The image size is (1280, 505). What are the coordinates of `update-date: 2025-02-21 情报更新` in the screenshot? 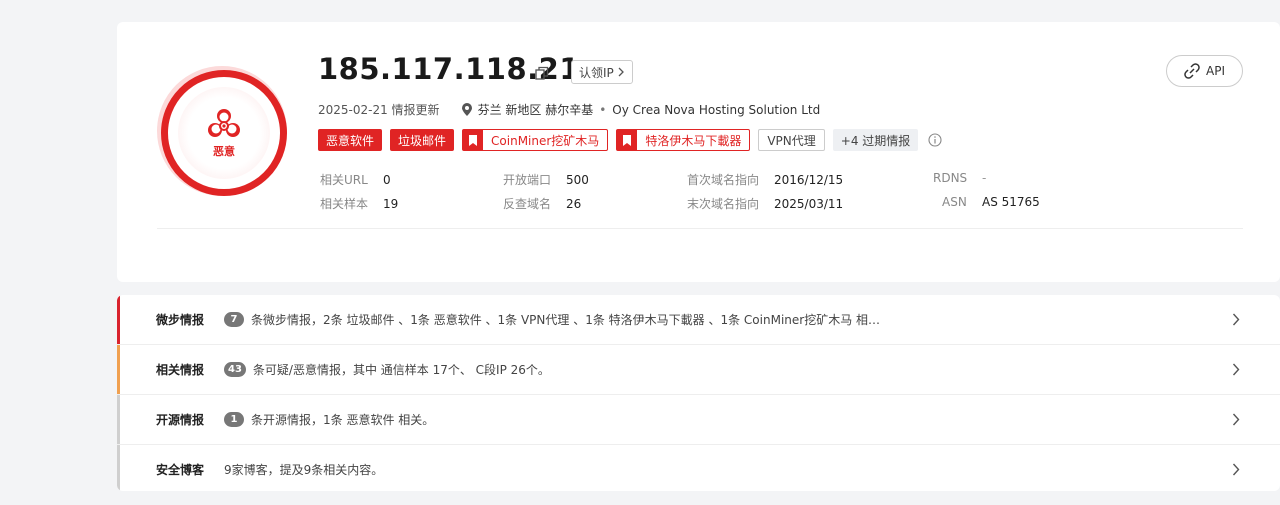 It's located at (379, 110).